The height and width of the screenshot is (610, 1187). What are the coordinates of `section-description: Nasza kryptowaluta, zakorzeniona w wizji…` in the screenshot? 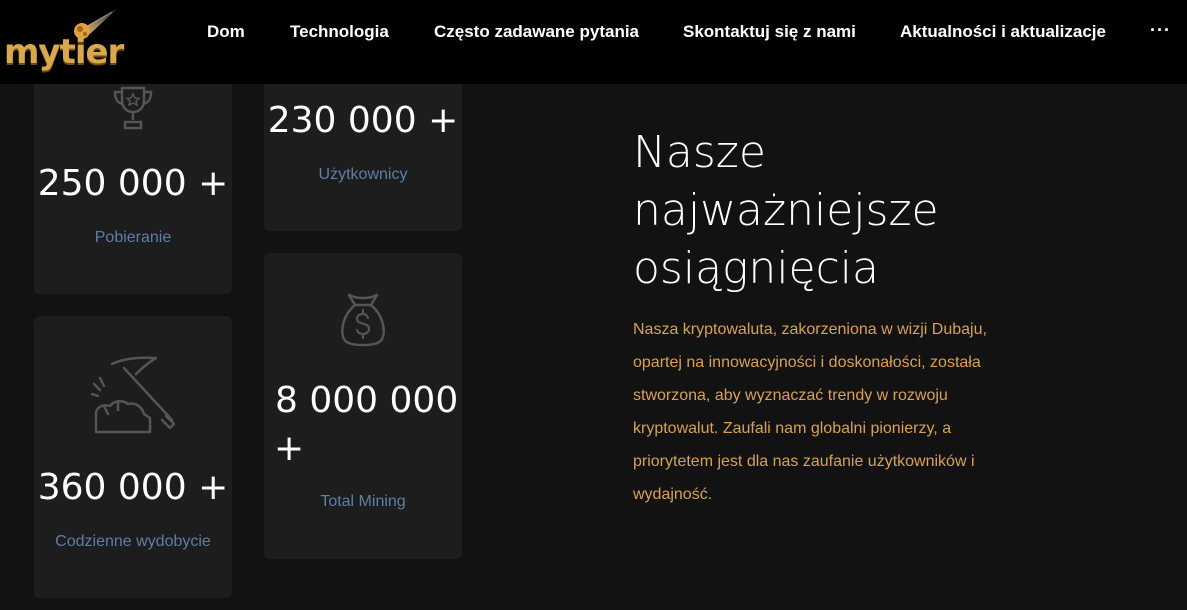 It's located at (810, 412).